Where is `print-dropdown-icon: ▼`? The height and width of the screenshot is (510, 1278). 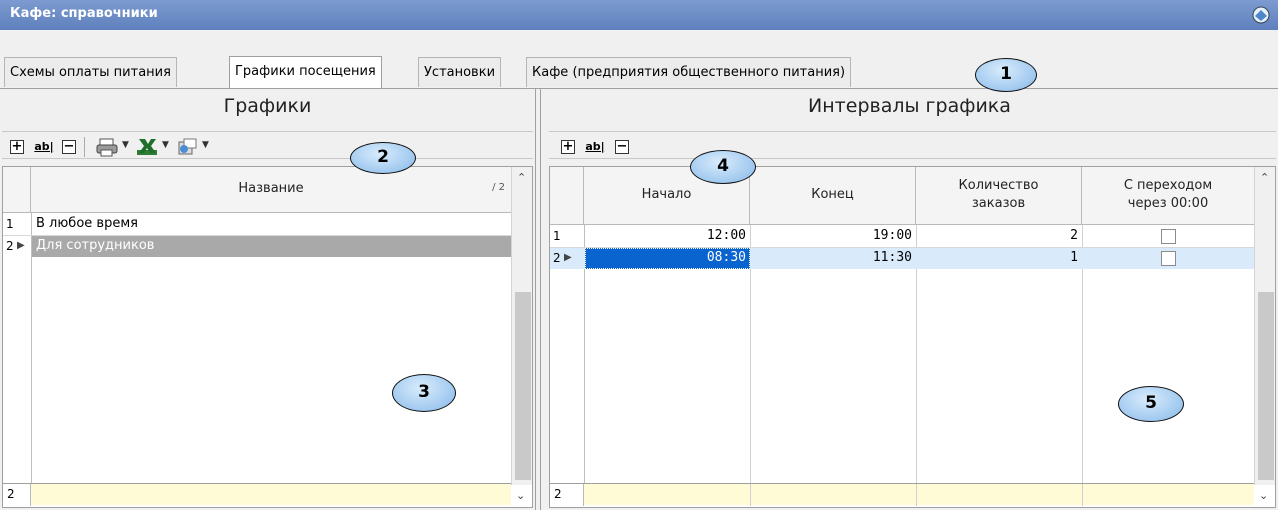 print-dropdown-icon: ▼ is located at coordinates (125, 145).